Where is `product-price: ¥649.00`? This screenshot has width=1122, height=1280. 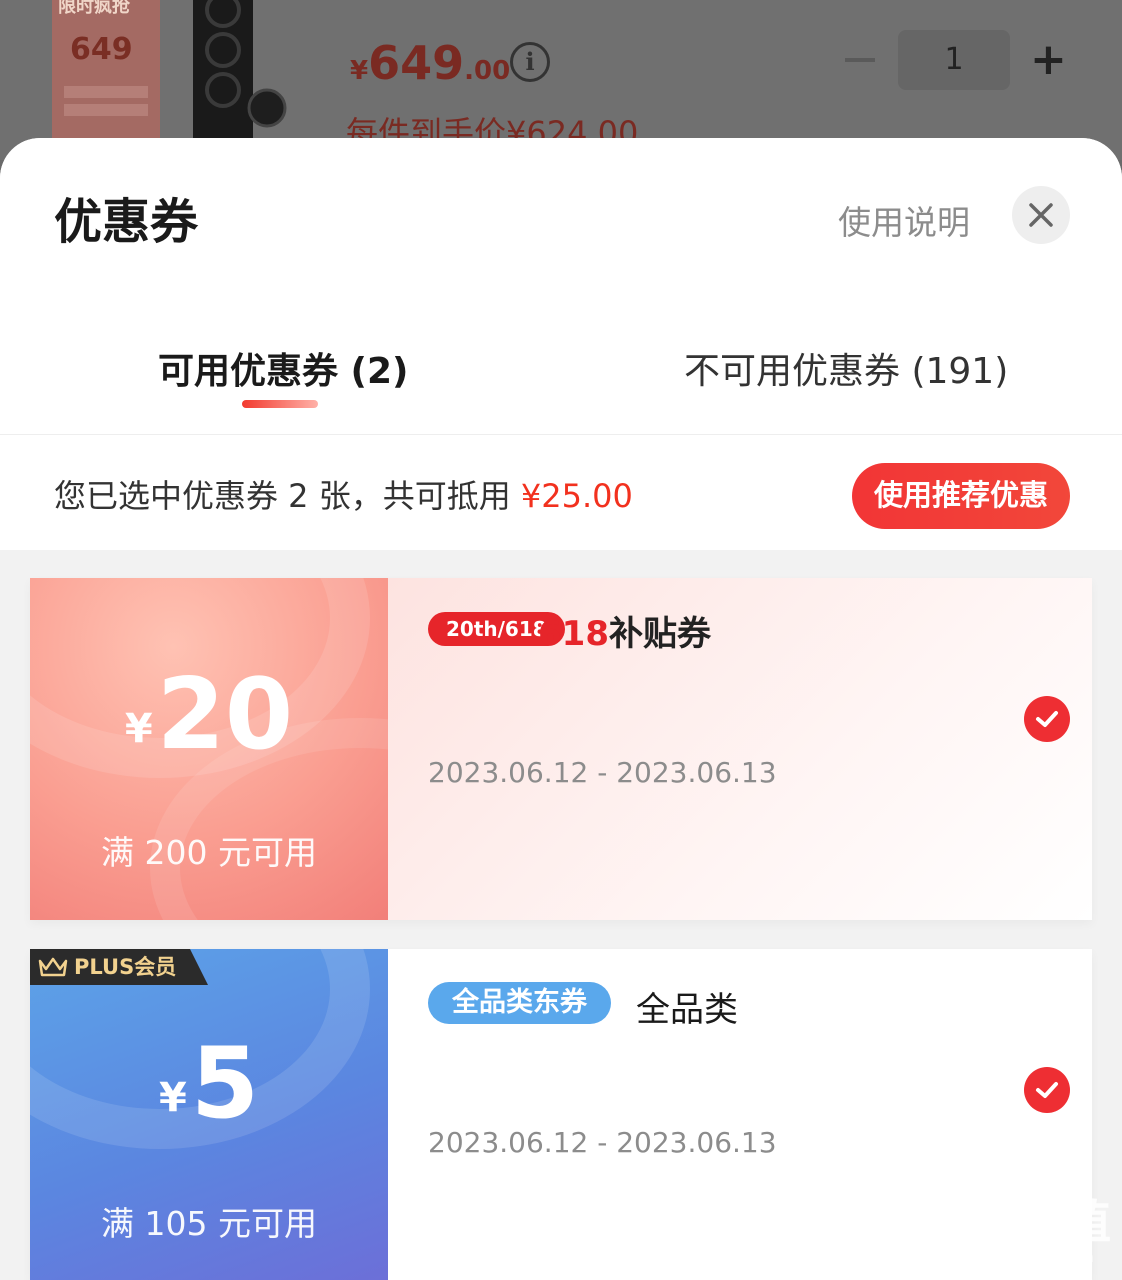 product-price: ¥649.00 is located at coordinates (430, 63).